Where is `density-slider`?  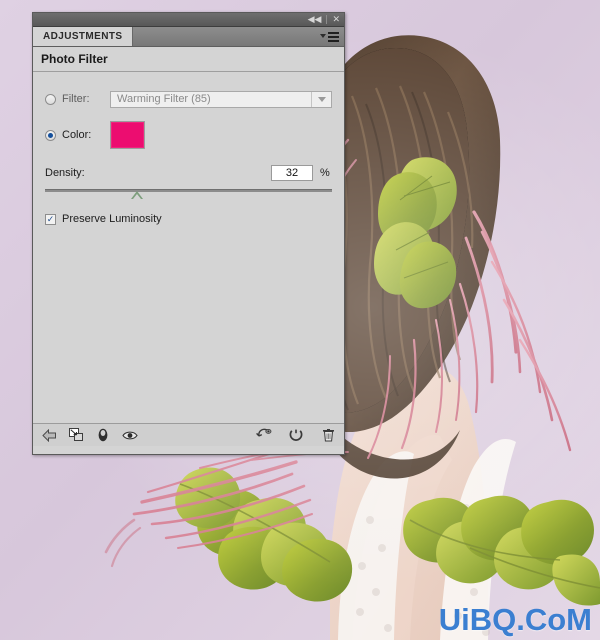
density-slider is located at coordinates (188, 193).